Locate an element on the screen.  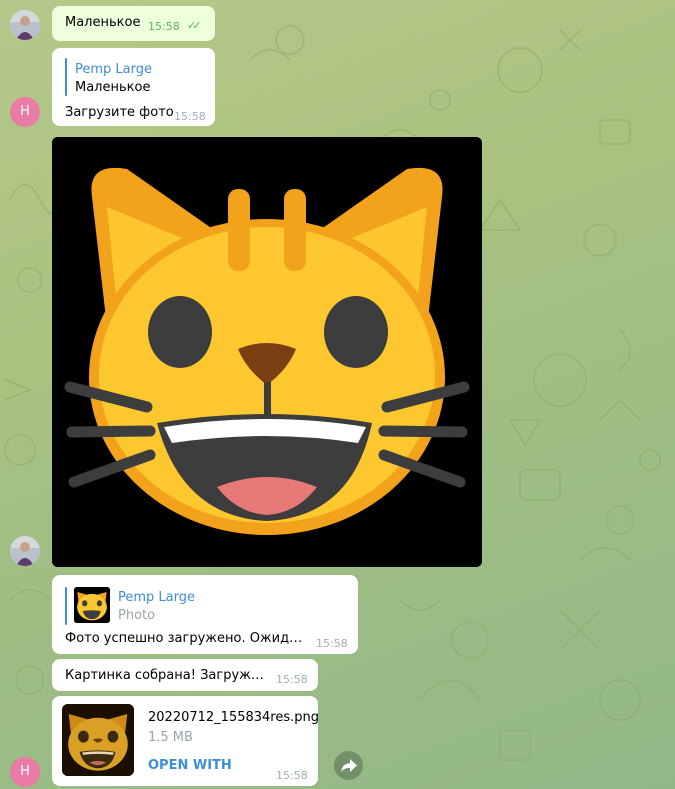
double-check-icon: ✓✓ is located at coordinates (194, 25).